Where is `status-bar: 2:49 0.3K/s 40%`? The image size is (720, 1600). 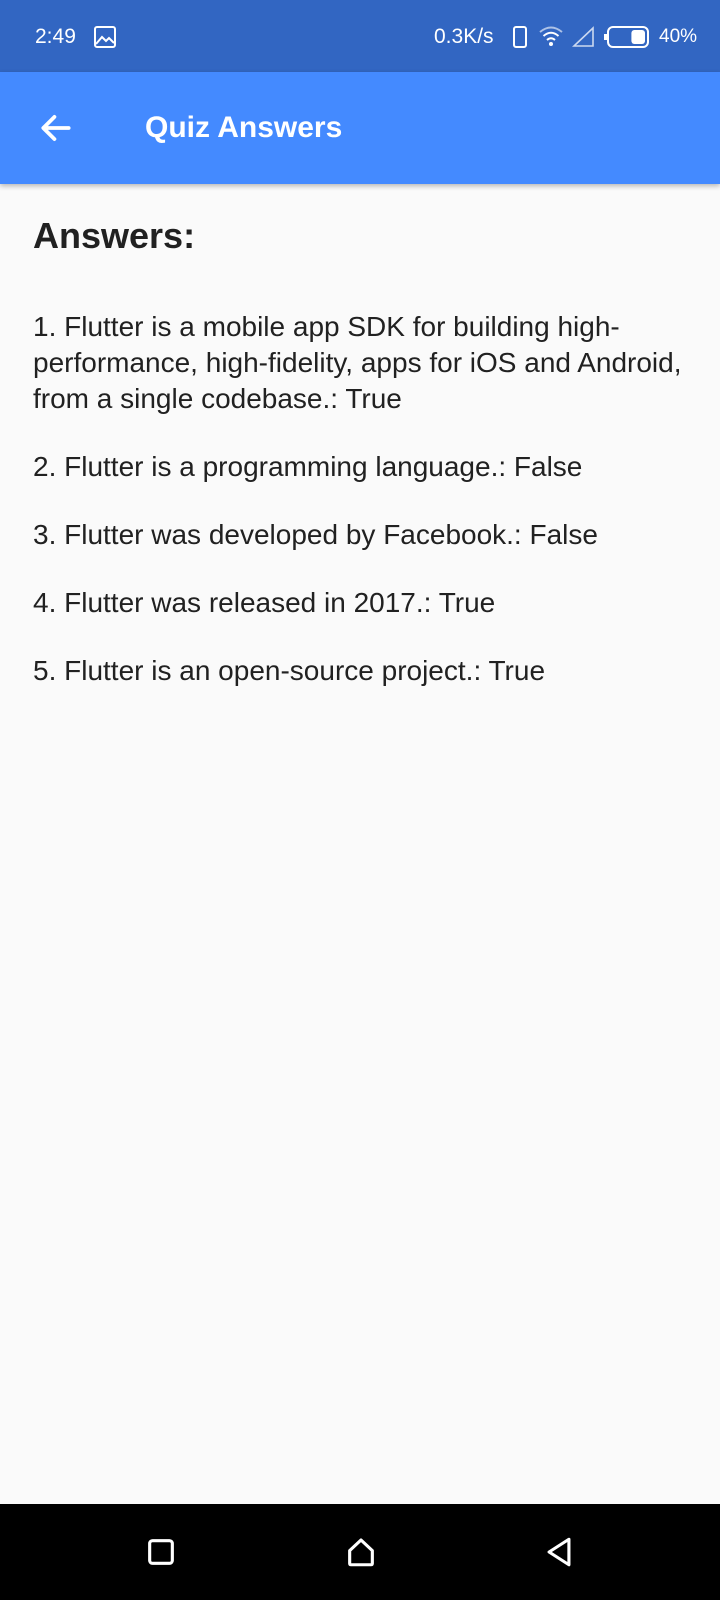 status-bar: 2:49 0.3K/s 40% is located at coordinates (360, 36).